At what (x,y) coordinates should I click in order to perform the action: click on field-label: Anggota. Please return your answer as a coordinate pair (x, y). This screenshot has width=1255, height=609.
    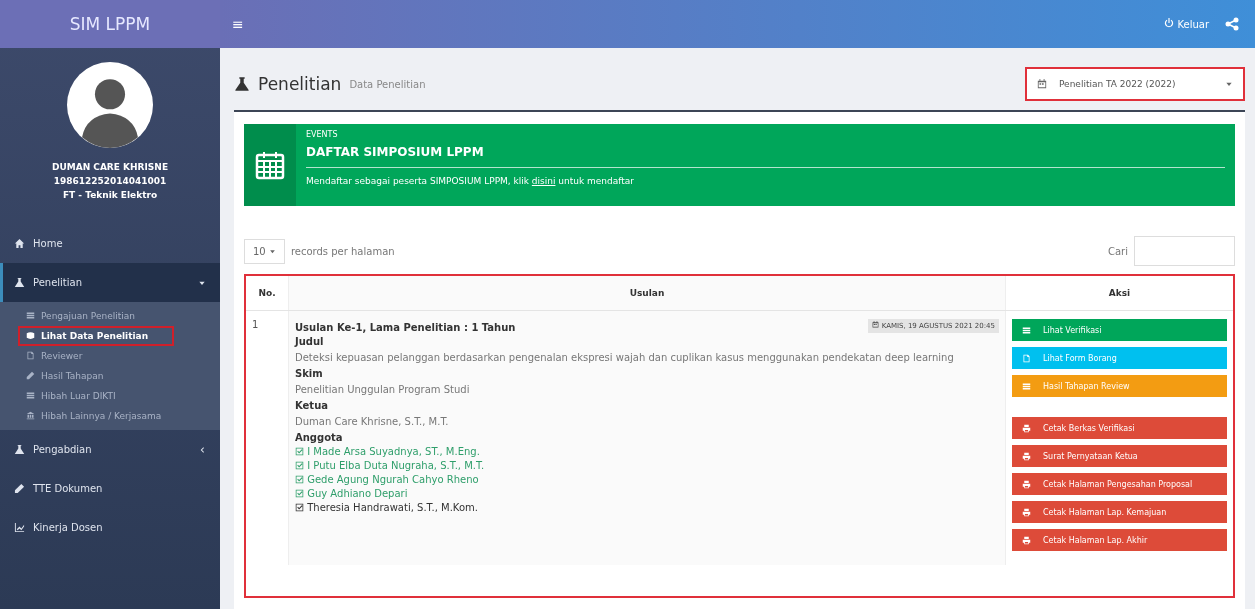
    Looking at the image, I should click on (319, 437).